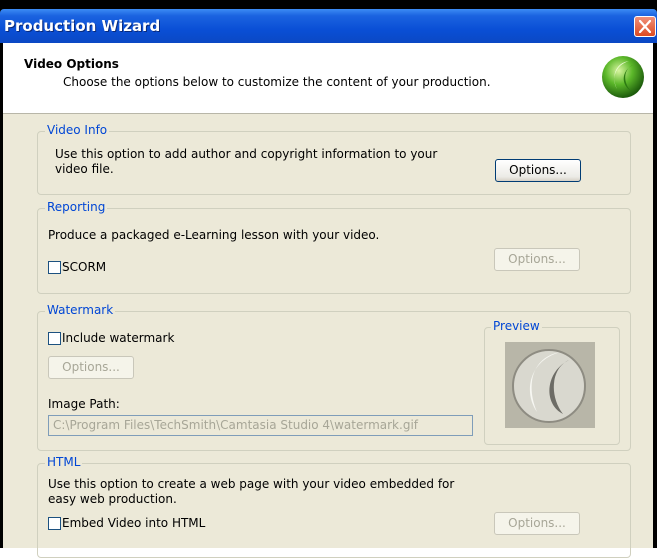 The height and width of the screenshot is (558, 657). What do you see at coordinates (84, 267) in the screenshot?
I see `scorm-label: SCORM` at bounding box center [84, 267].